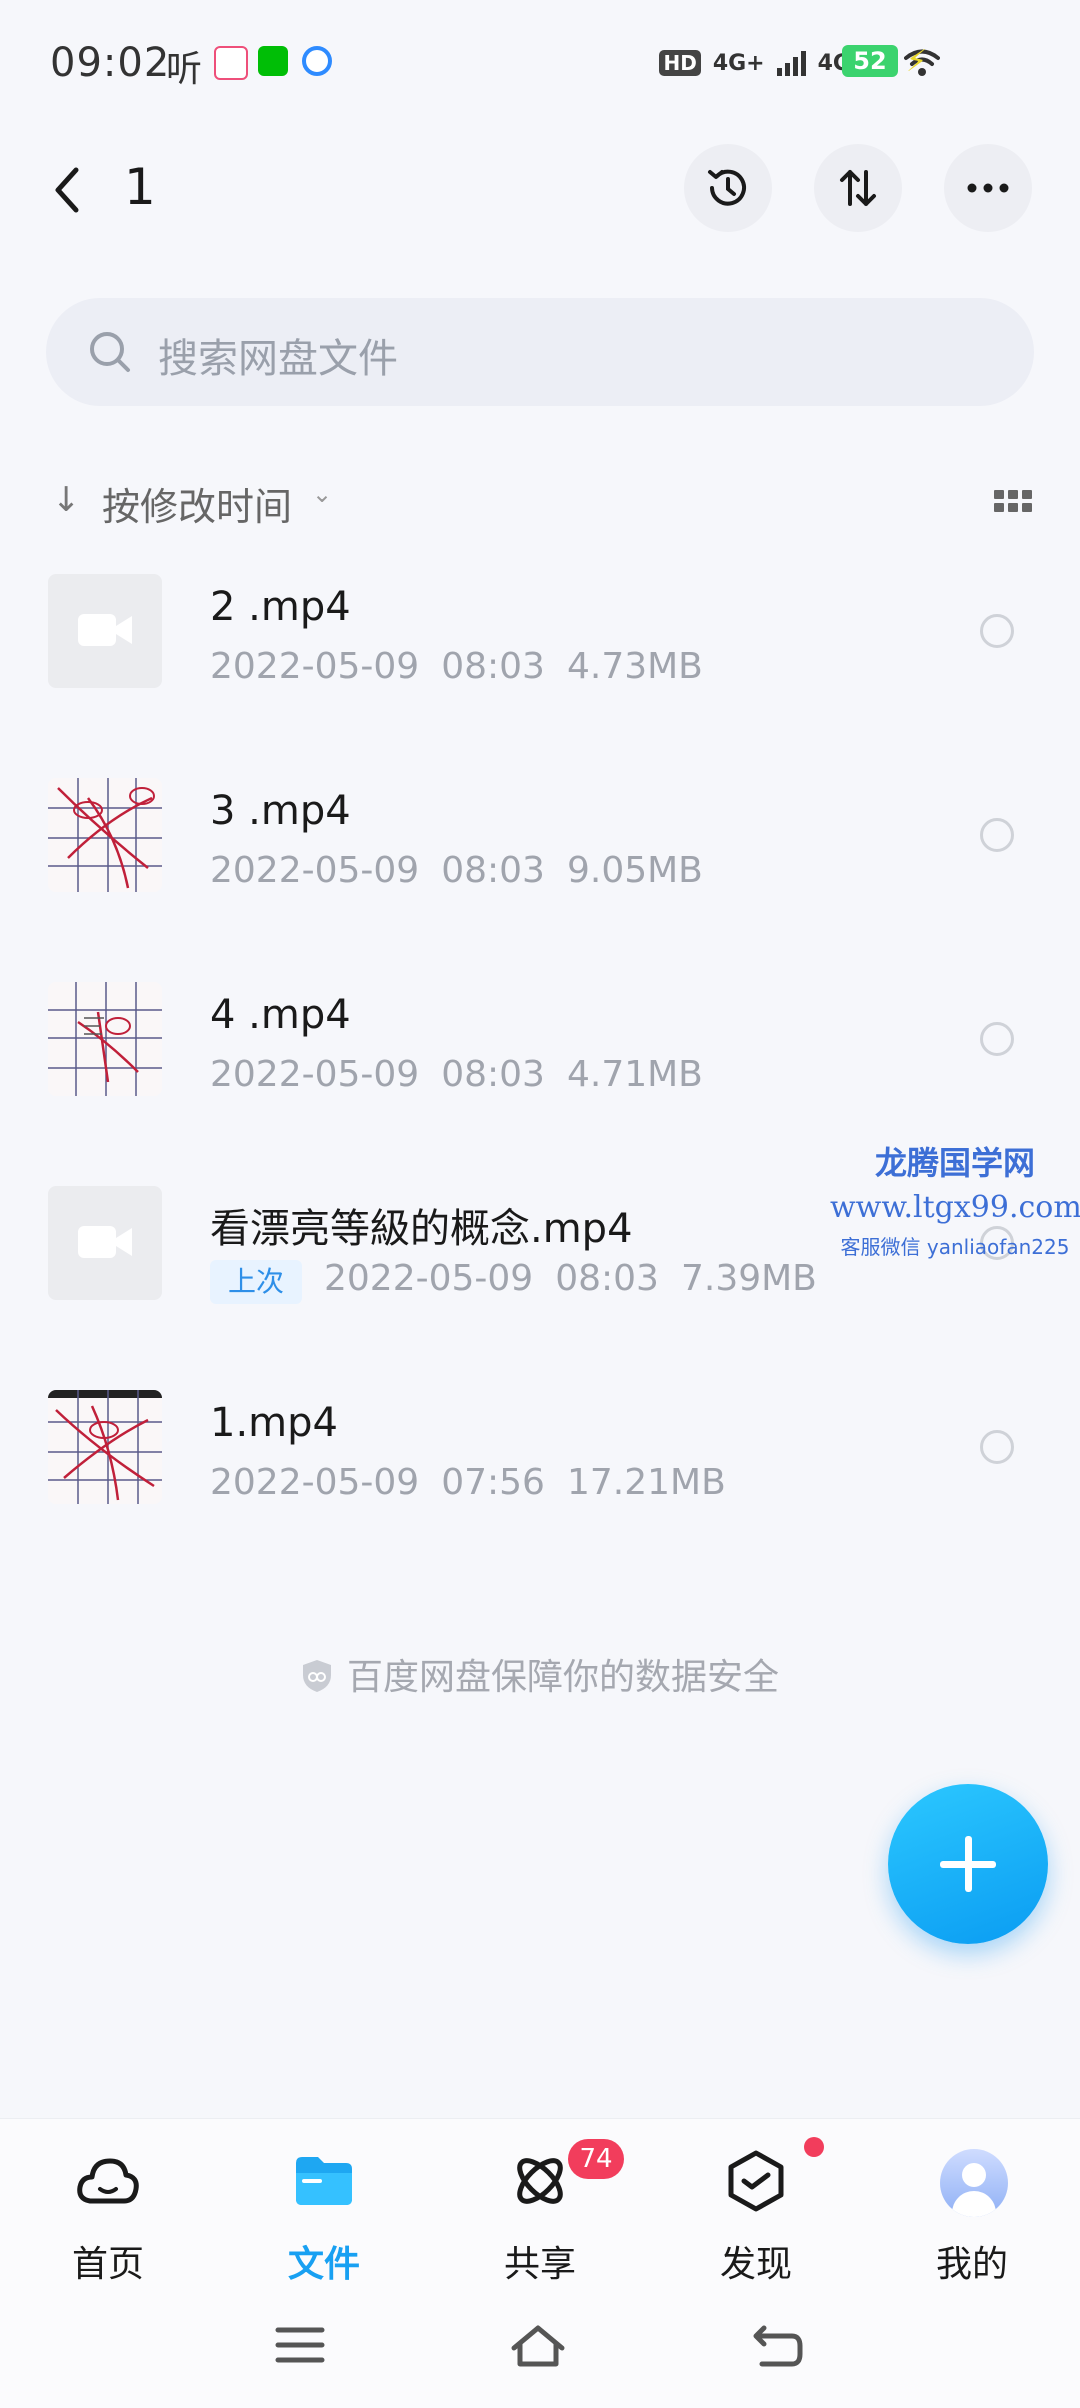 The height and width of the screenshot is (2408, 1080). I want to click on file-meta: 2022-05-09 08:03 4.73MB, so click(467, 666).